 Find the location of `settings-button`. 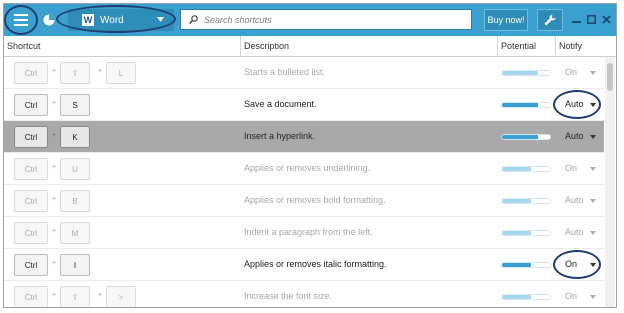

settings-button is located at coordinates (550, 20).